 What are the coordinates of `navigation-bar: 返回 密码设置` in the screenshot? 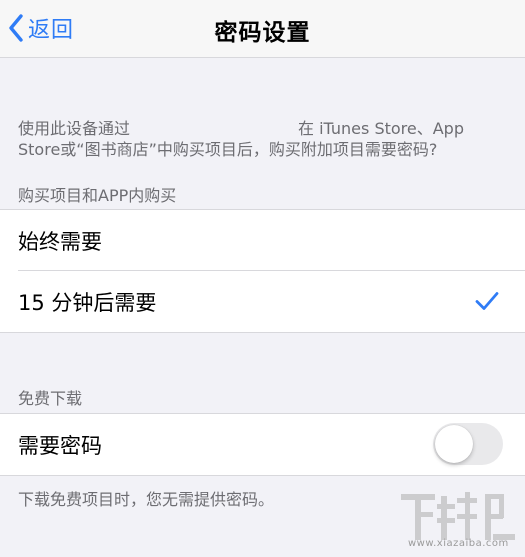 It's located at (262, 29).